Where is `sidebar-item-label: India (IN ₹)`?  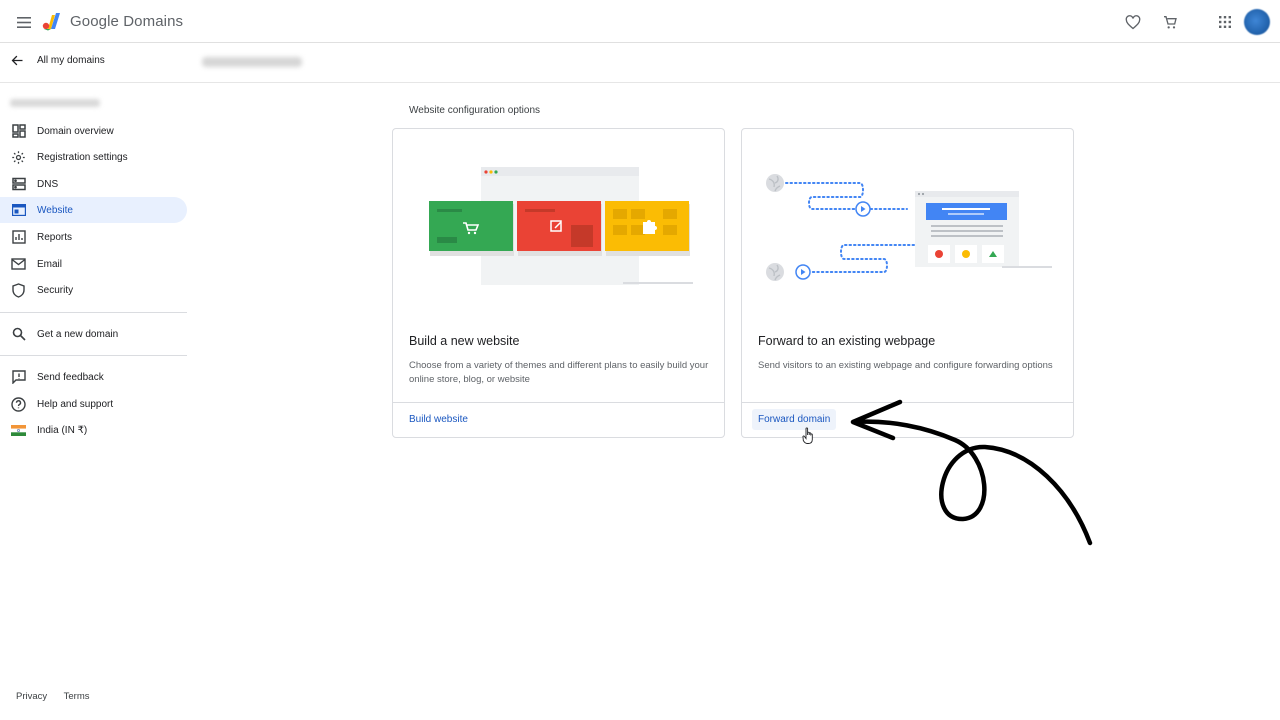 sidebar-item-label: India (IN ₹) is located at coordinates (62, 430).